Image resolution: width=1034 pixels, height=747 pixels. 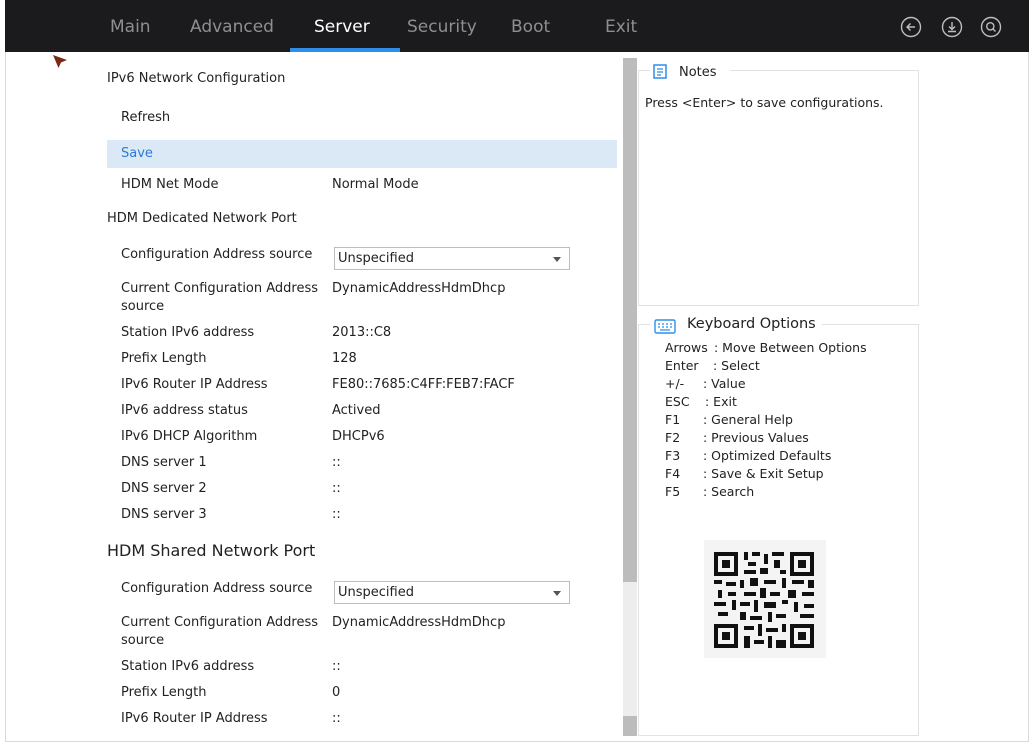 What do you see at coordinates (698, 72) in the screenshot?
I see `notes-title: Notes` at bounding box center [698, 72].